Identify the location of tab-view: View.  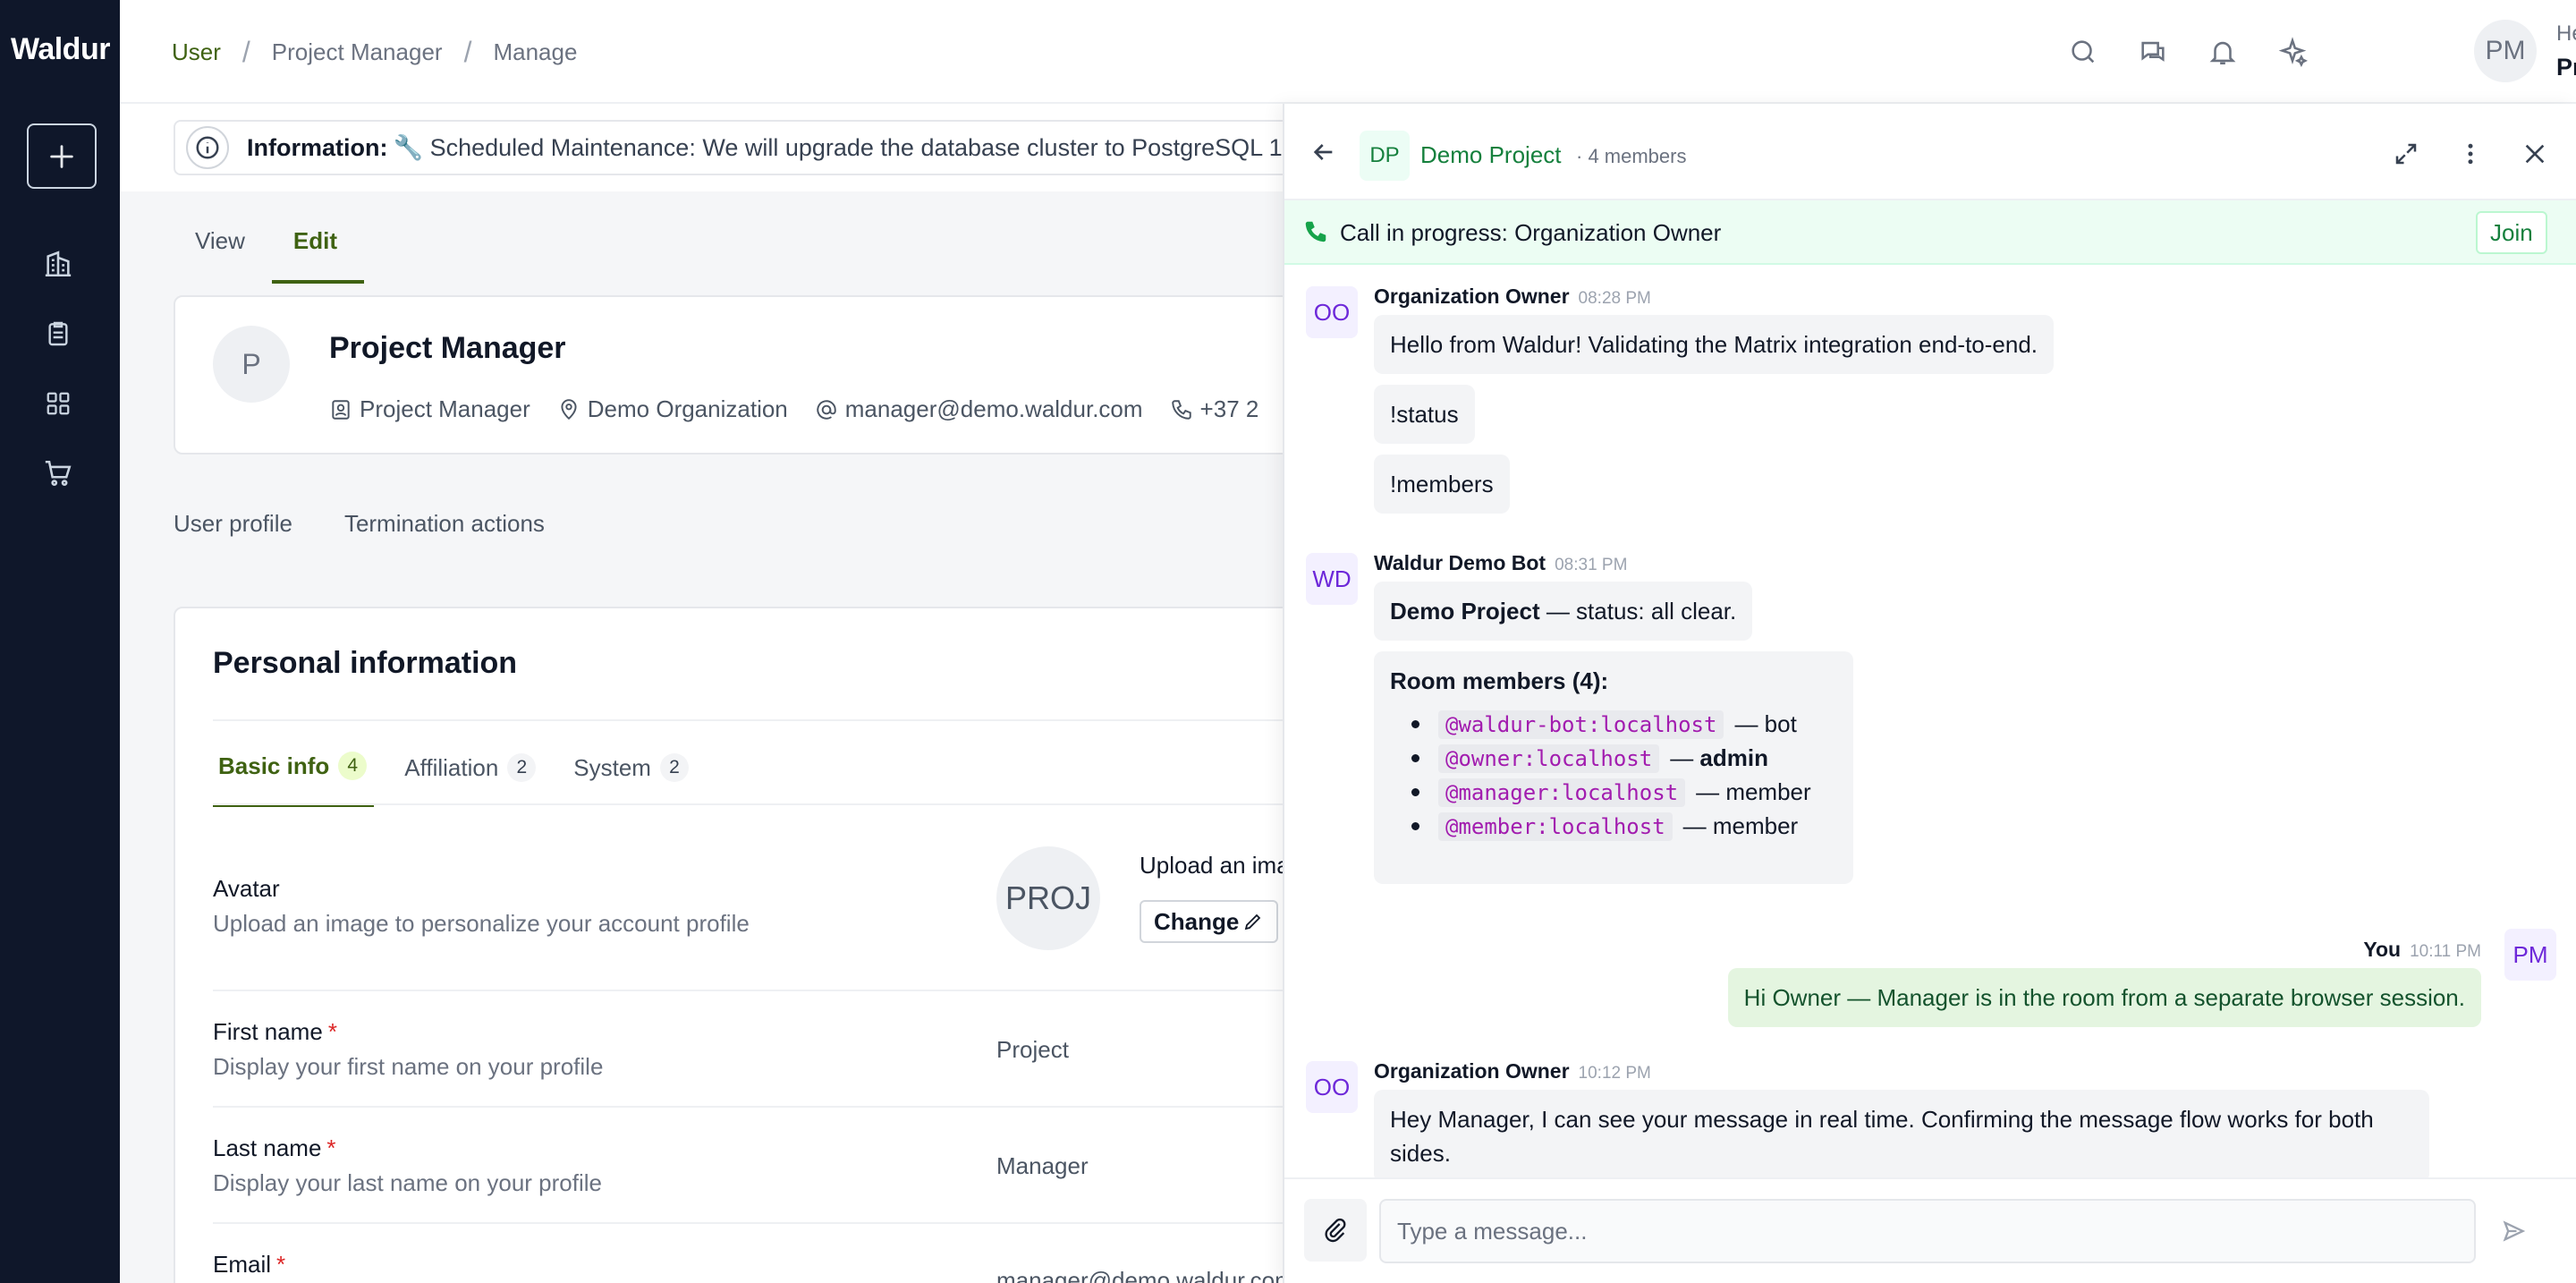
(223, 254).